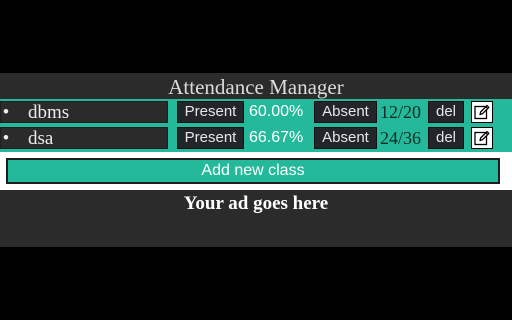 The width and height of the screenshot is (512, 320). I want to click on class-row-dsa: • dsa Present 66.67% Absent 24/36 del, so click(256, 139).